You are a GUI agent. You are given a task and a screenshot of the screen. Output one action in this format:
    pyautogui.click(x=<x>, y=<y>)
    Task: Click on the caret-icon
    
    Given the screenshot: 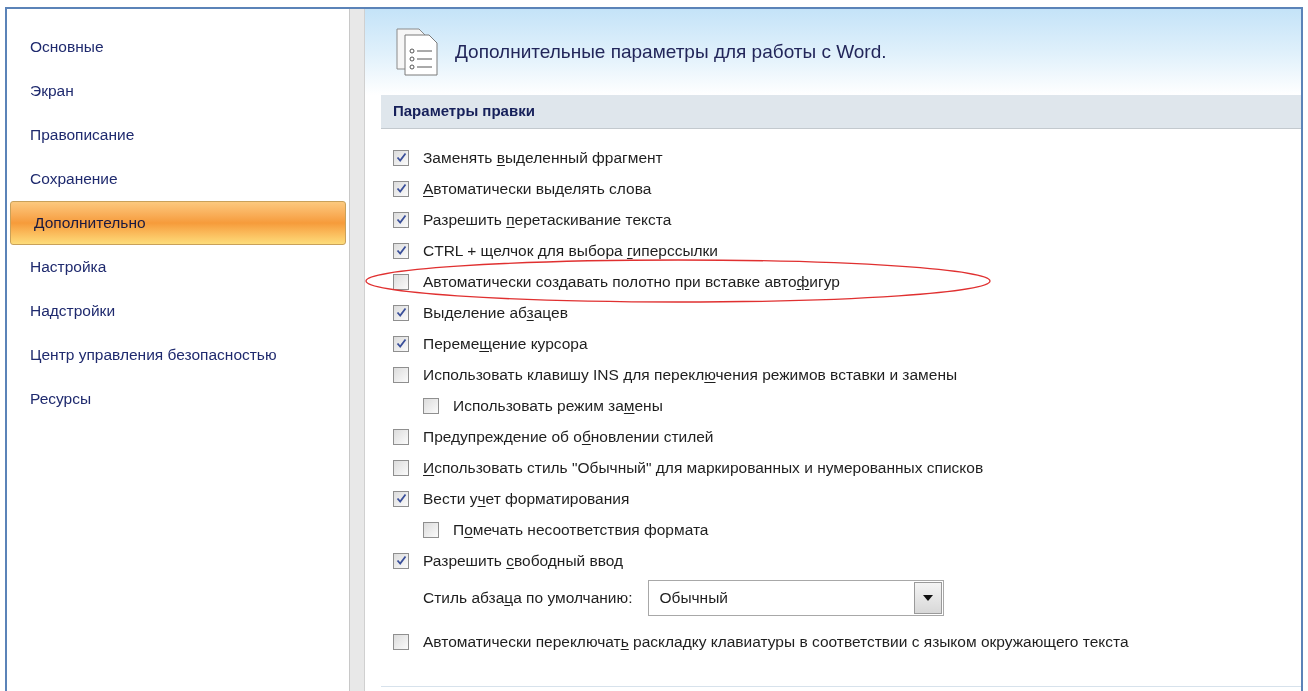 What is the action you would take?
    pyautogui.click(x=928, y=598)
    